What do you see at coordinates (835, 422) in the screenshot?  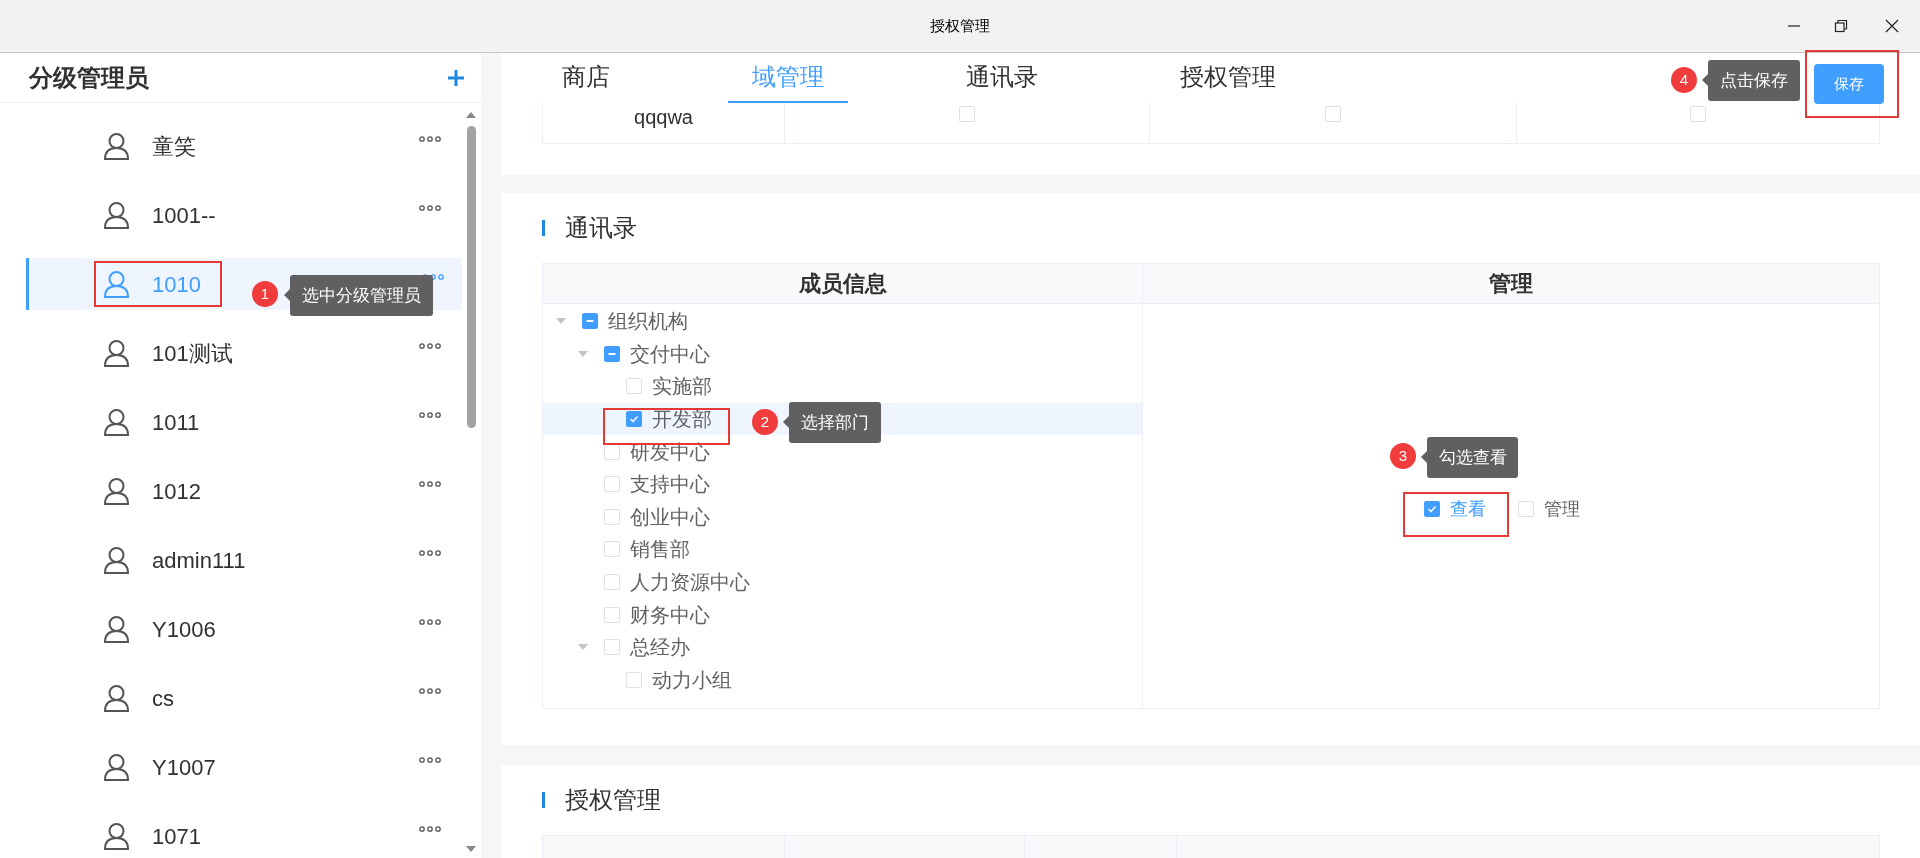 I see `tooltip: 选择部门` at bounding box center [835, 422].